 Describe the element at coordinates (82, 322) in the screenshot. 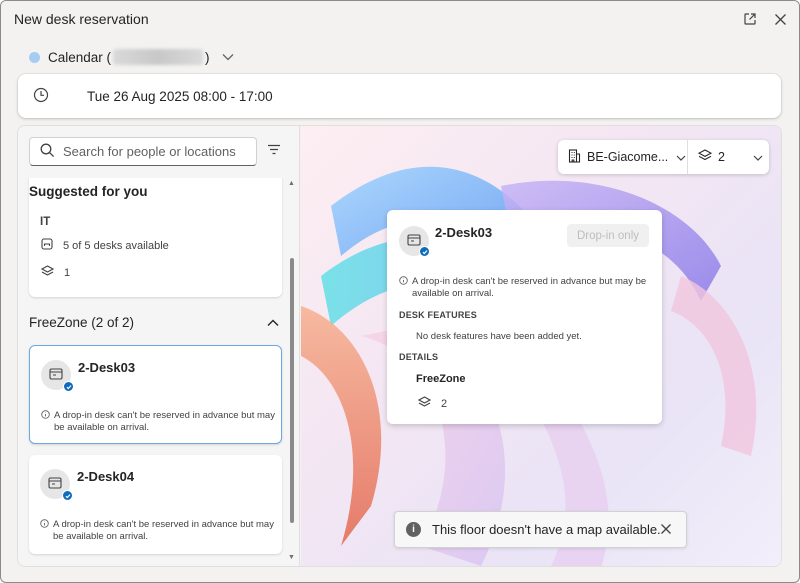

I see `group-title: FreeZone (2 of 2)` at that location.